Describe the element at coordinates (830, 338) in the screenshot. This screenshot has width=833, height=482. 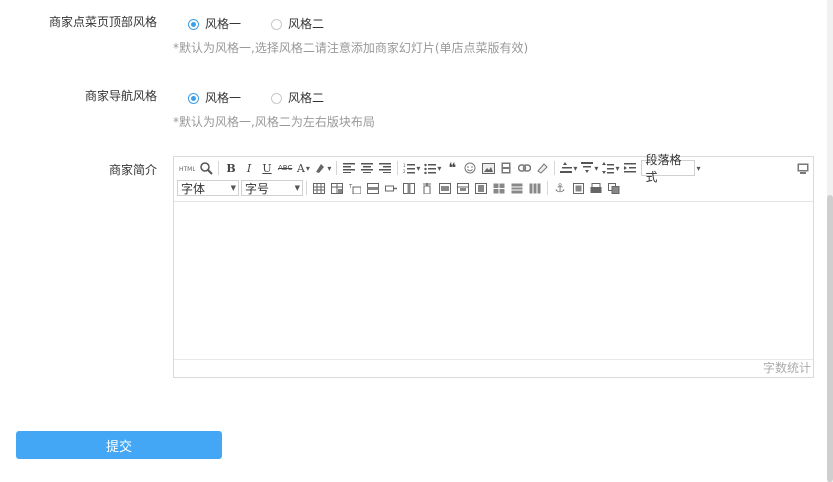
I see `page-scrollbar-thumb` at that location.